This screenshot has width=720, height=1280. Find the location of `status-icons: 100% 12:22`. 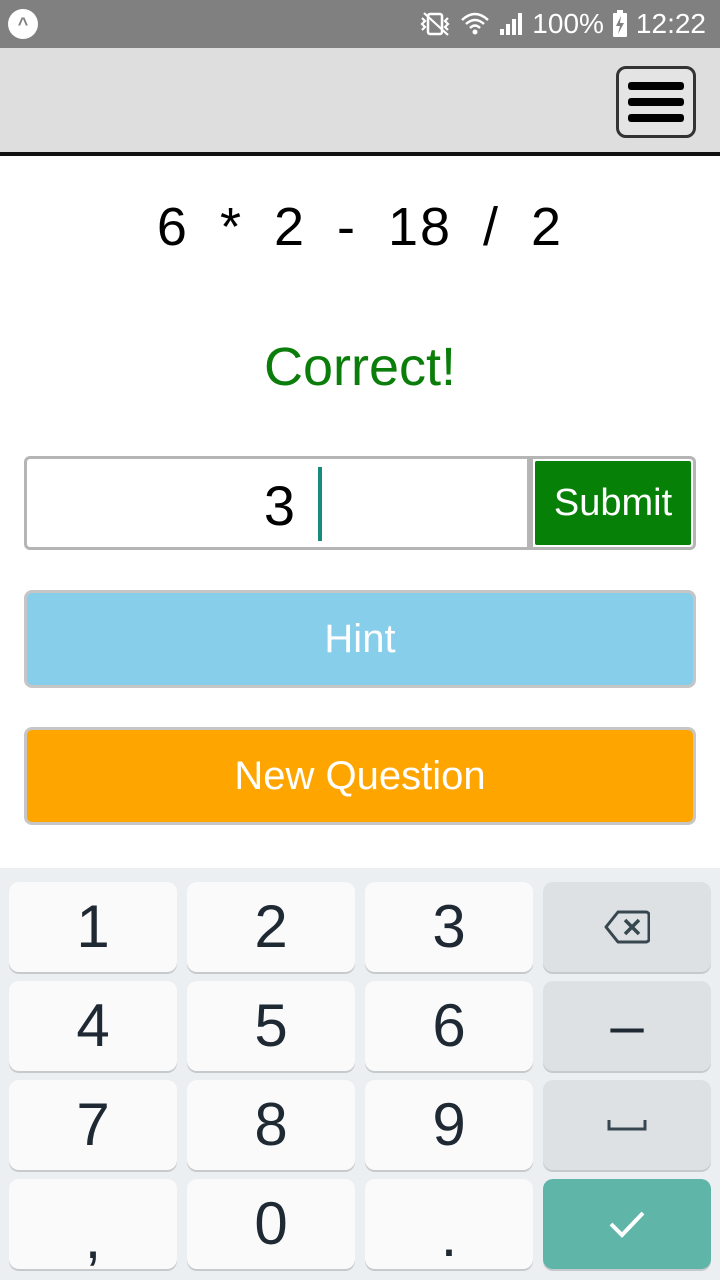

status-icons: 100% 12:22 is located at coordinates (562, 24).